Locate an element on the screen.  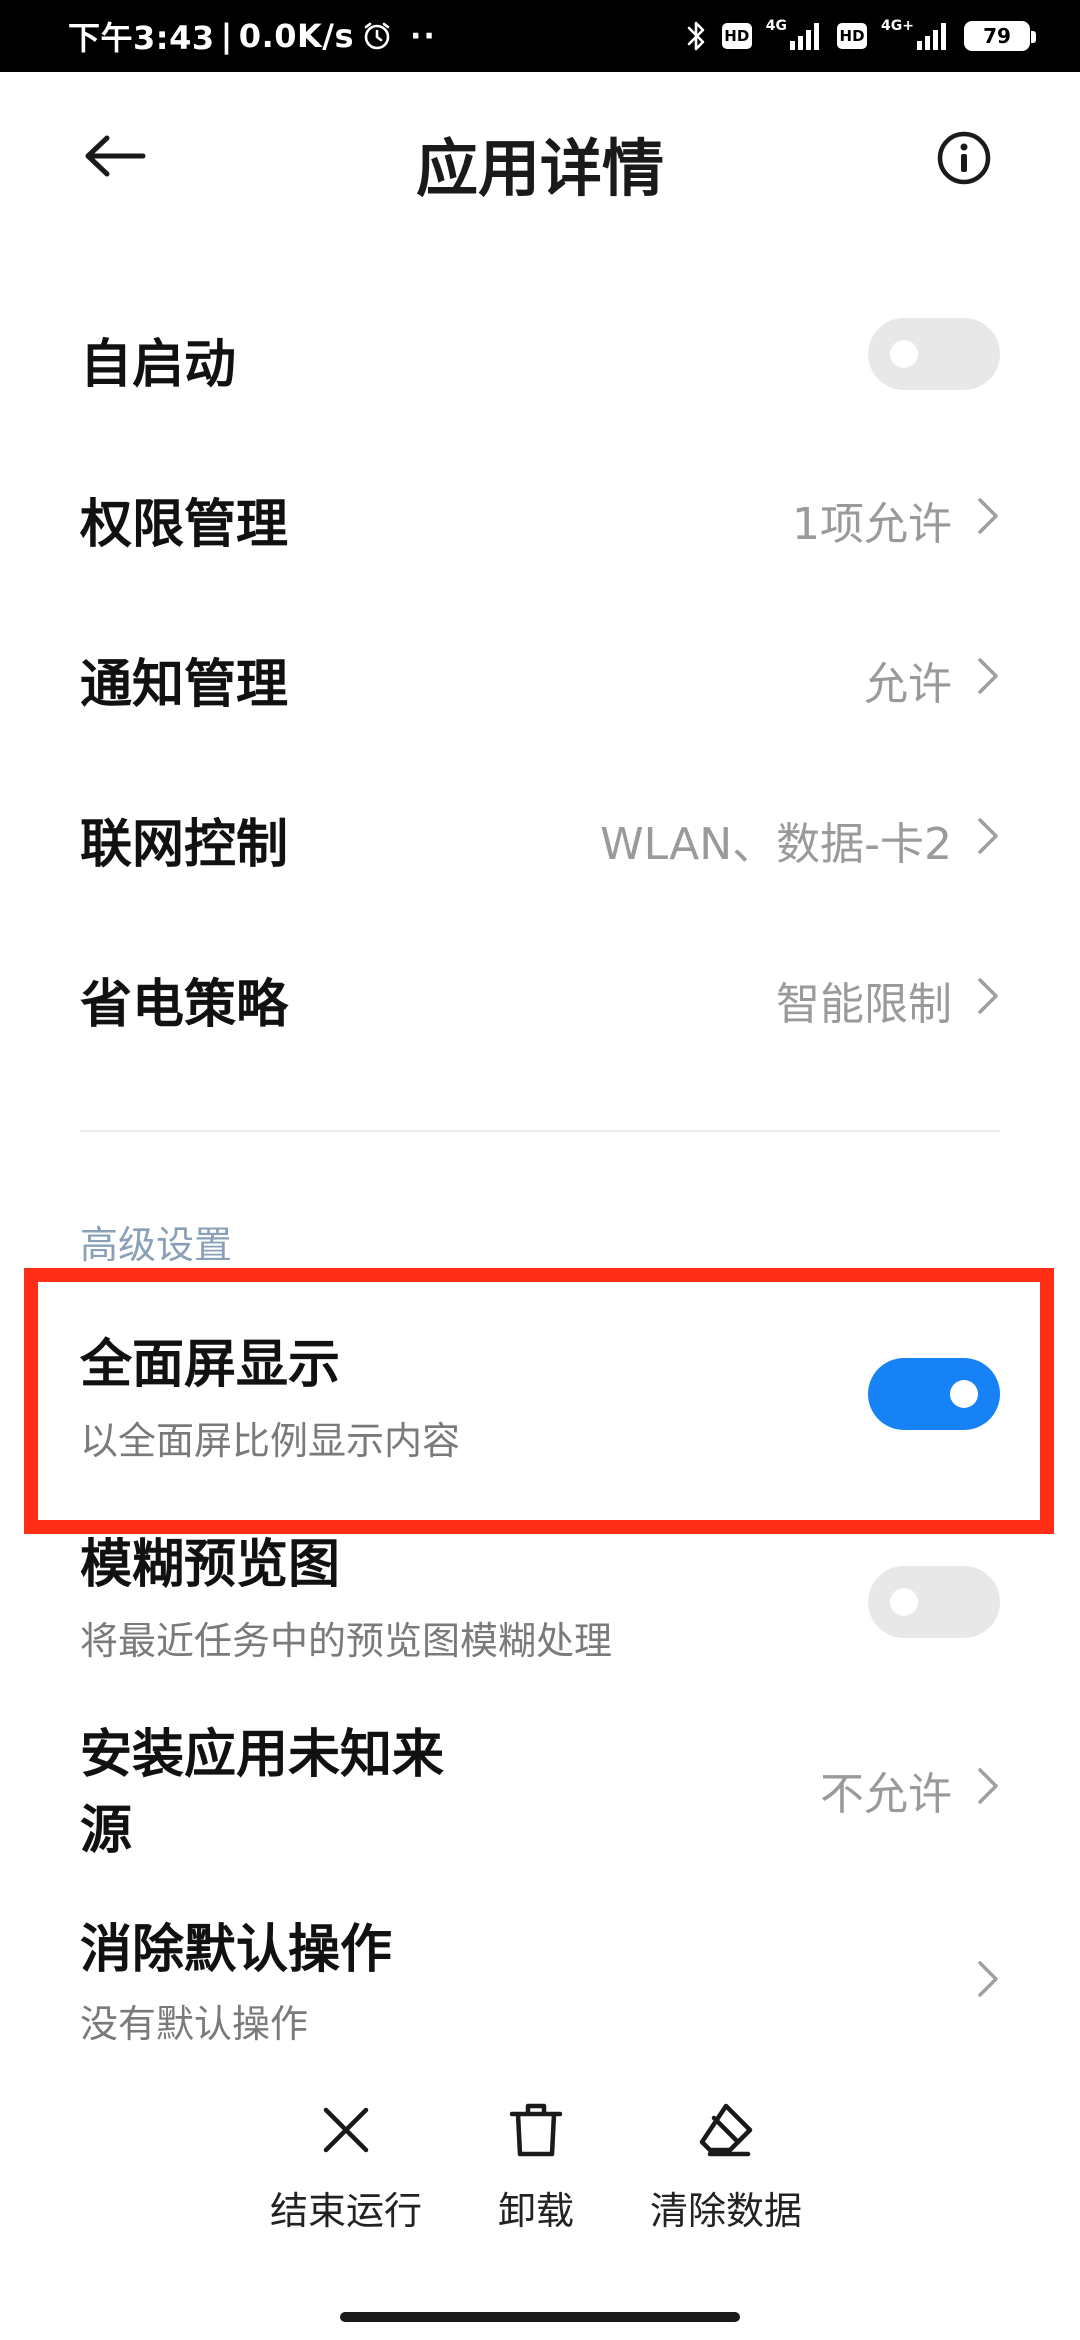
status-left: 下午3:43 | 0.0K/s ·· is located at coordinates (252, 36).